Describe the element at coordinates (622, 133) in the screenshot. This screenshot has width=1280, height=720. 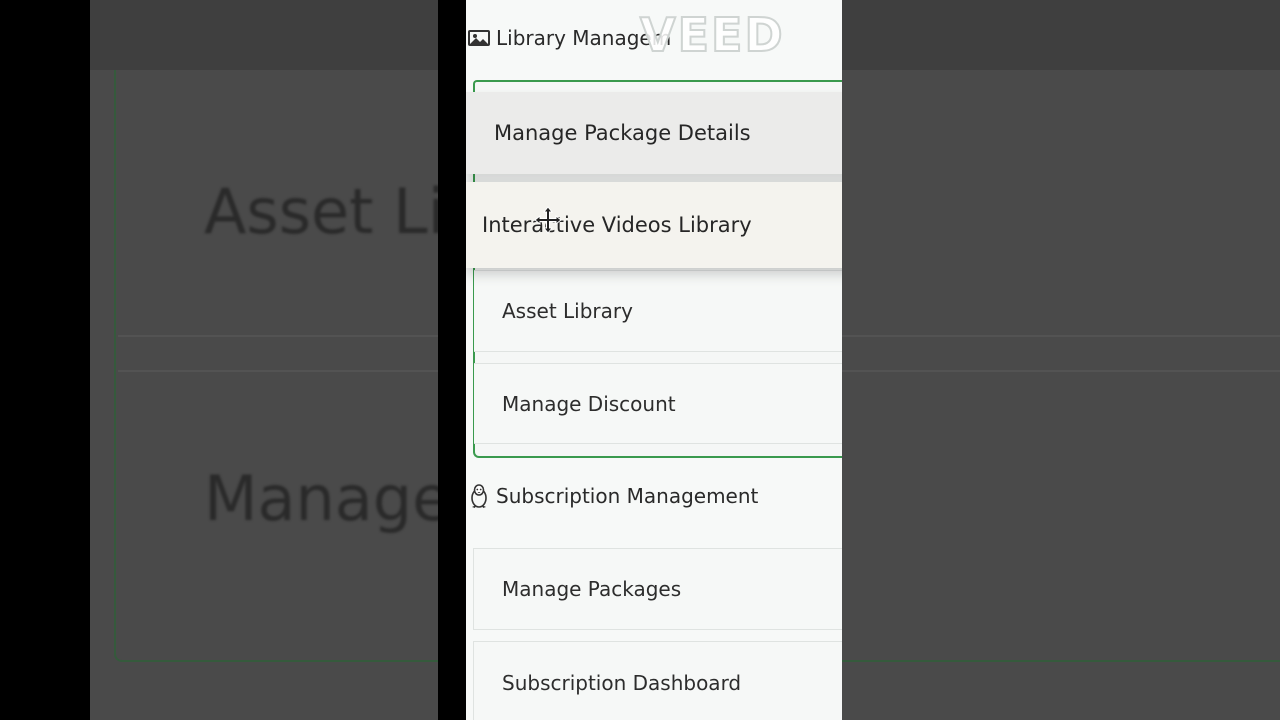
I see `menu-item-label: Manage Package Details` at that location.